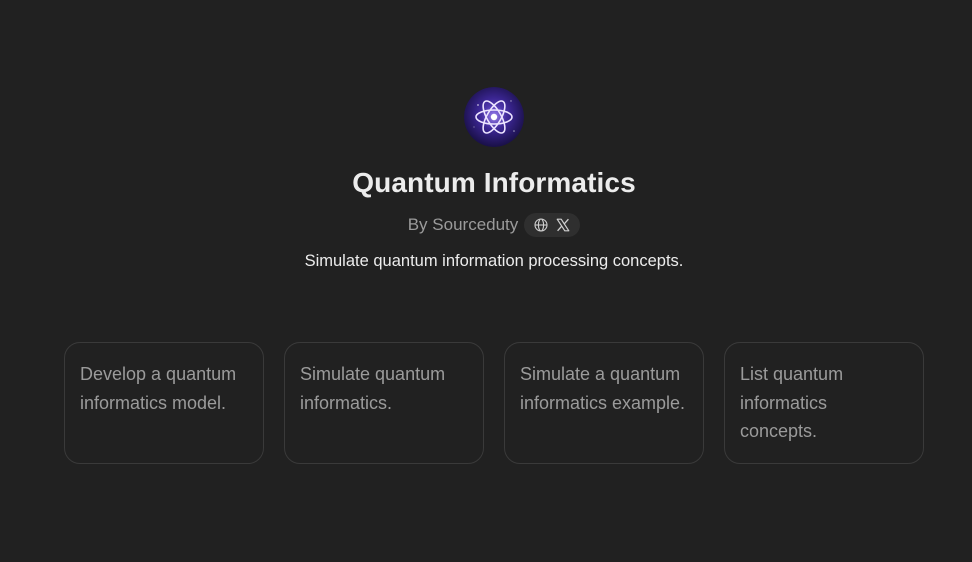 The image size is (972, 562). Describe the element at coordinates (563, 225) in the screenshot. I see `x-logo-icon` at that location.